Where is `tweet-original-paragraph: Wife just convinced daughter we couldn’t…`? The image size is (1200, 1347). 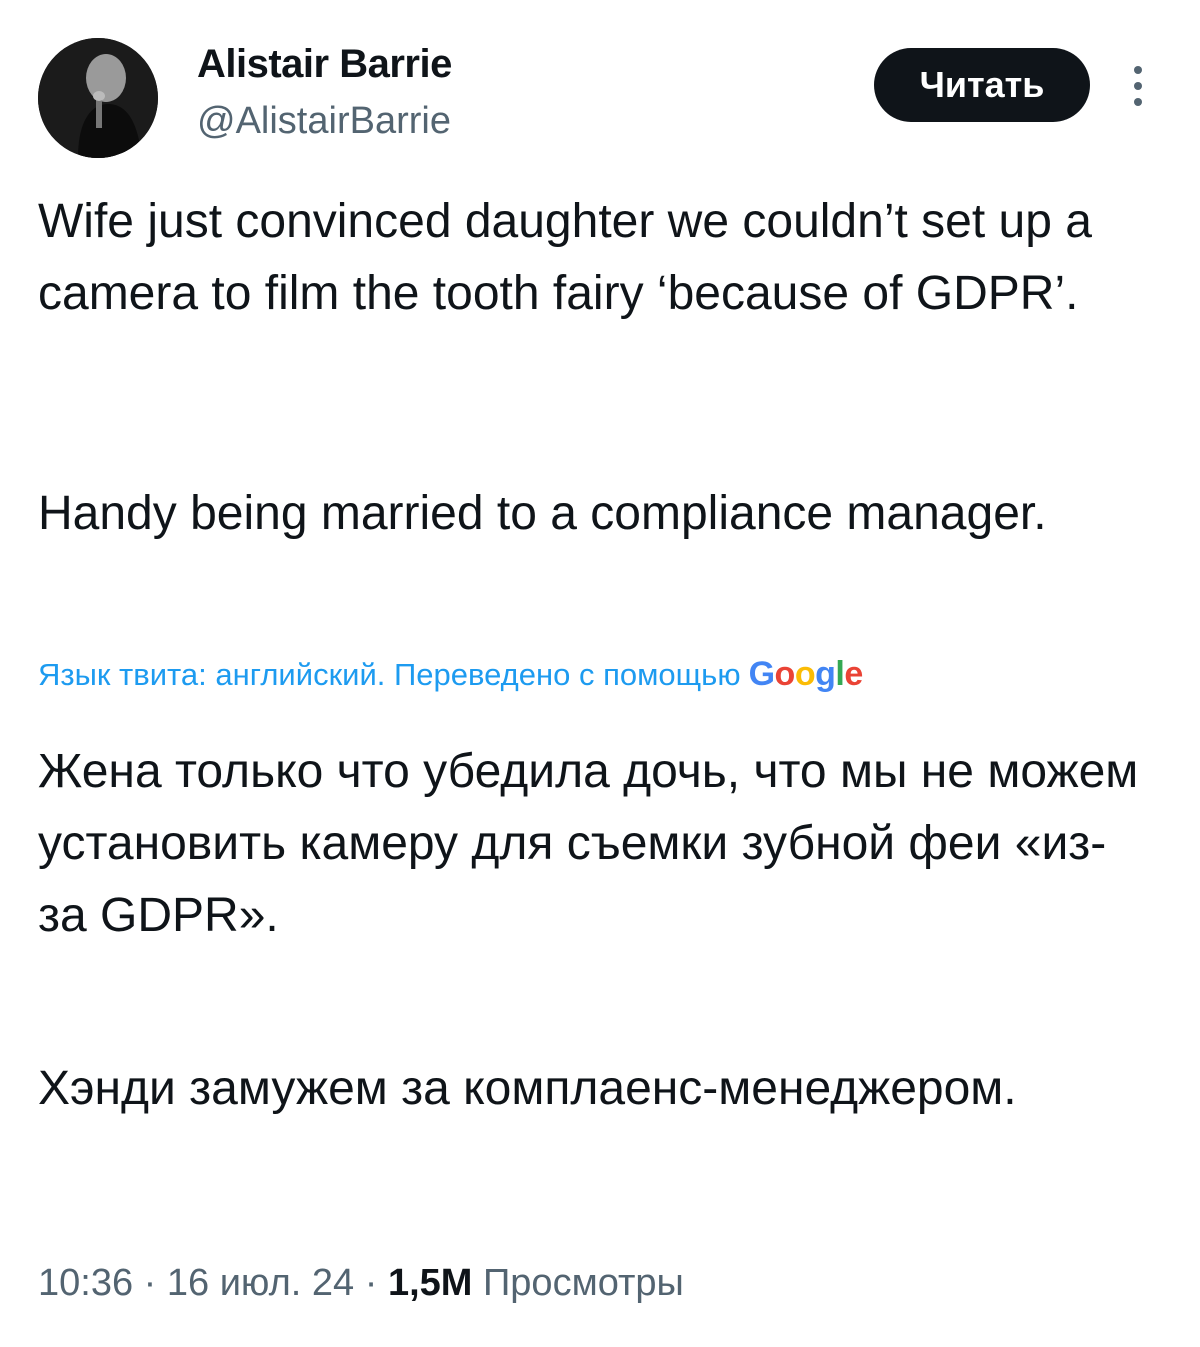
tweet-original-paragraph: Wife just convinced daughter we couldn’t… is located at coordinates (565, 257).